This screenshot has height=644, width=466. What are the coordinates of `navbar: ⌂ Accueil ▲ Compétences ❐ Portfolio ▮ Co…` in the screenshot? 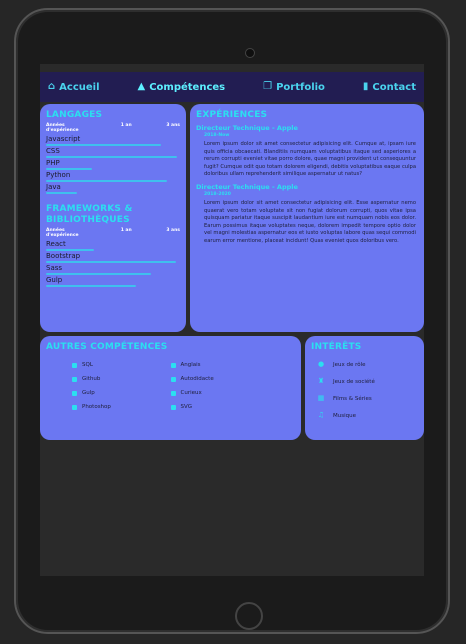 It's located at (232, 87).